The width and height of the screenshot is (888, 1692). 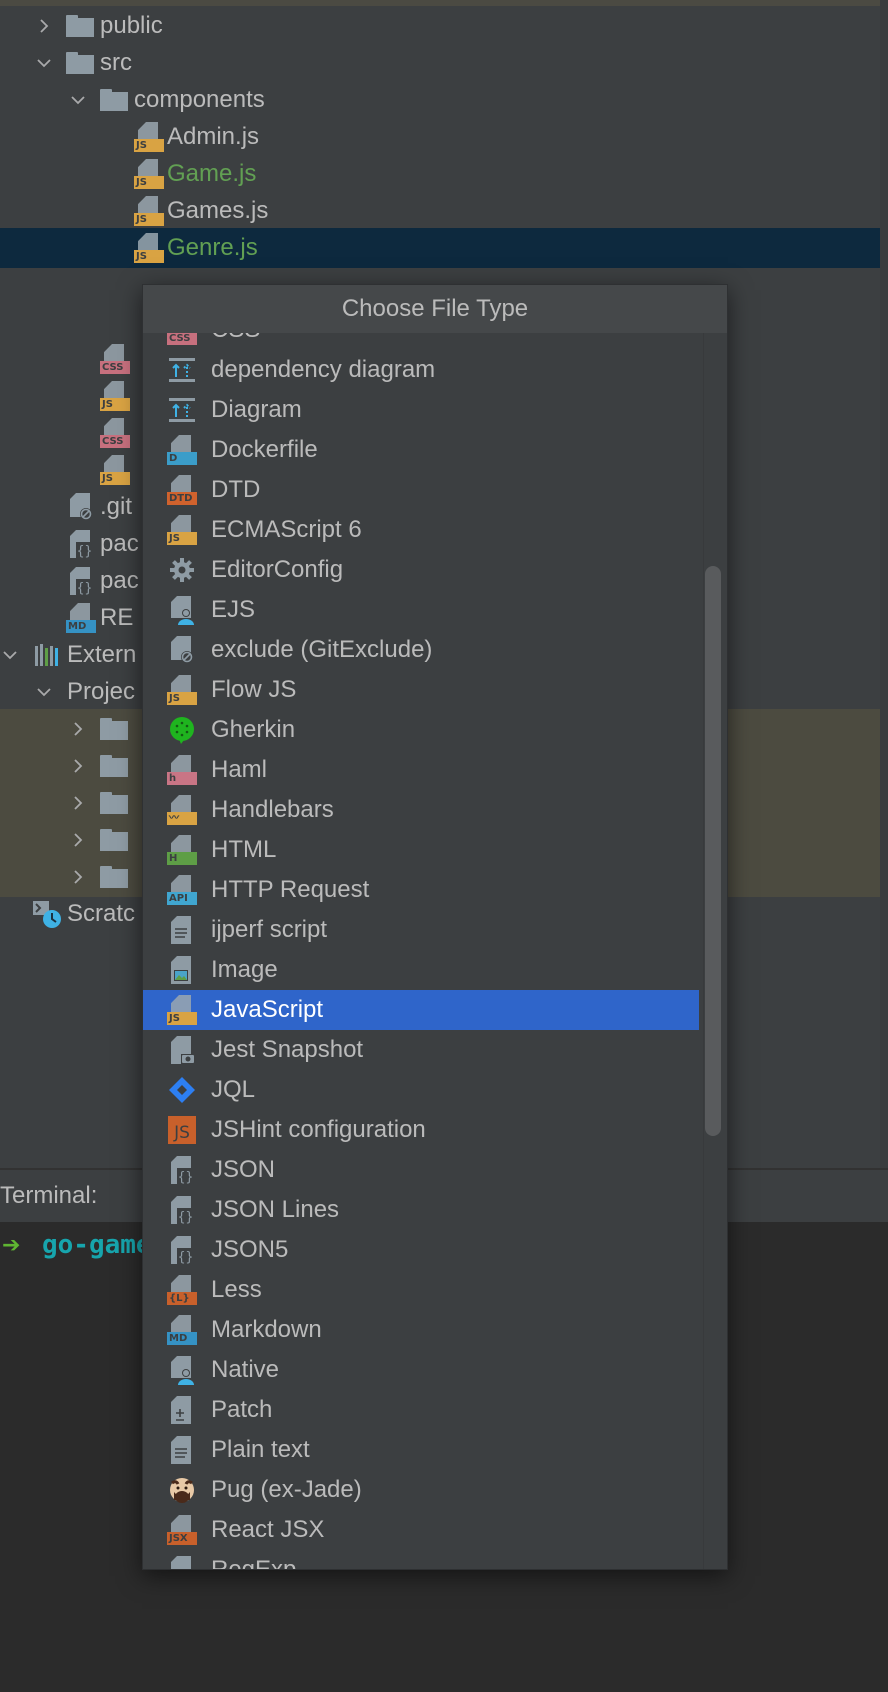 I want to click on file-type-option: {L} Less, so click(x=421, y=1290).